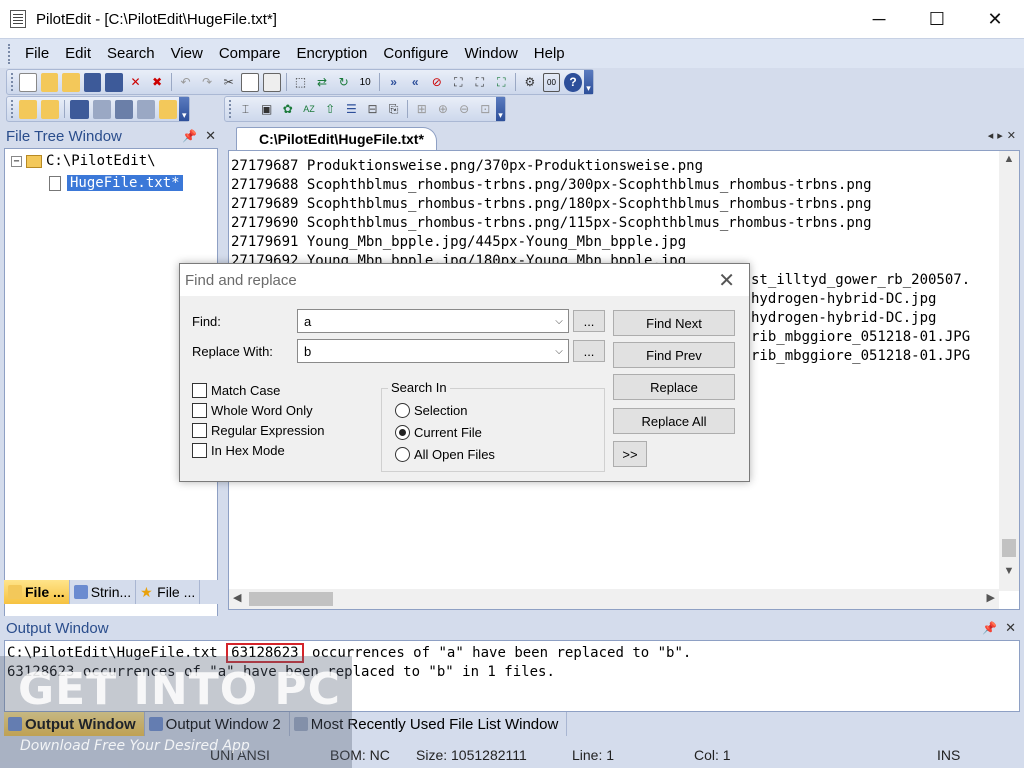 The height and width of the screenshot is (768, 1024). I want to click on open-recent-icon, so click(71, 82).